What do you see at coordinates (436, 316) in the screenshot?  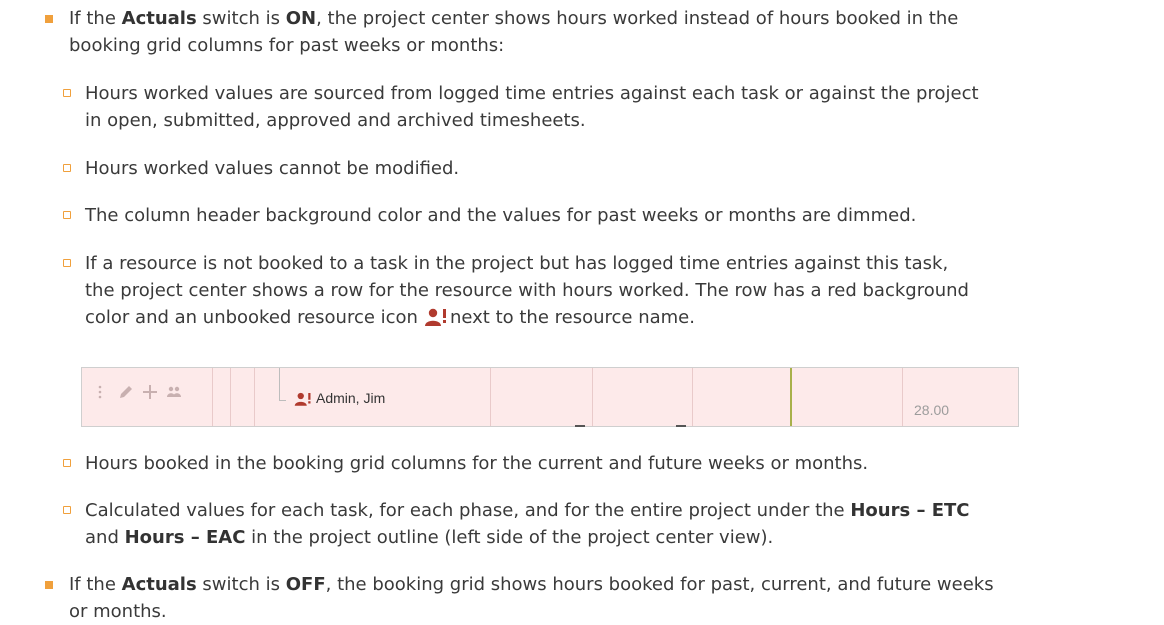 I see `unbooked-resource-icon` at bounding box center [436, 316].